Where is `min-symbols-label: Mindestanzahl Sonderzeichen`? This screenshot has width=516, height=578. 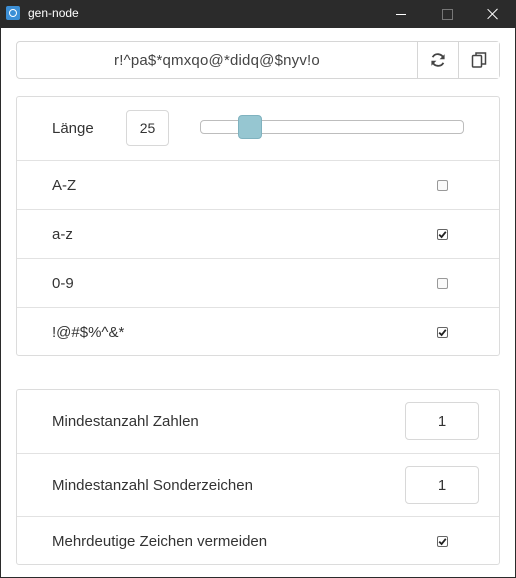 min-symbols-label: Mindestanzahl Sonderzeichen is located at coordinates (152, 485).